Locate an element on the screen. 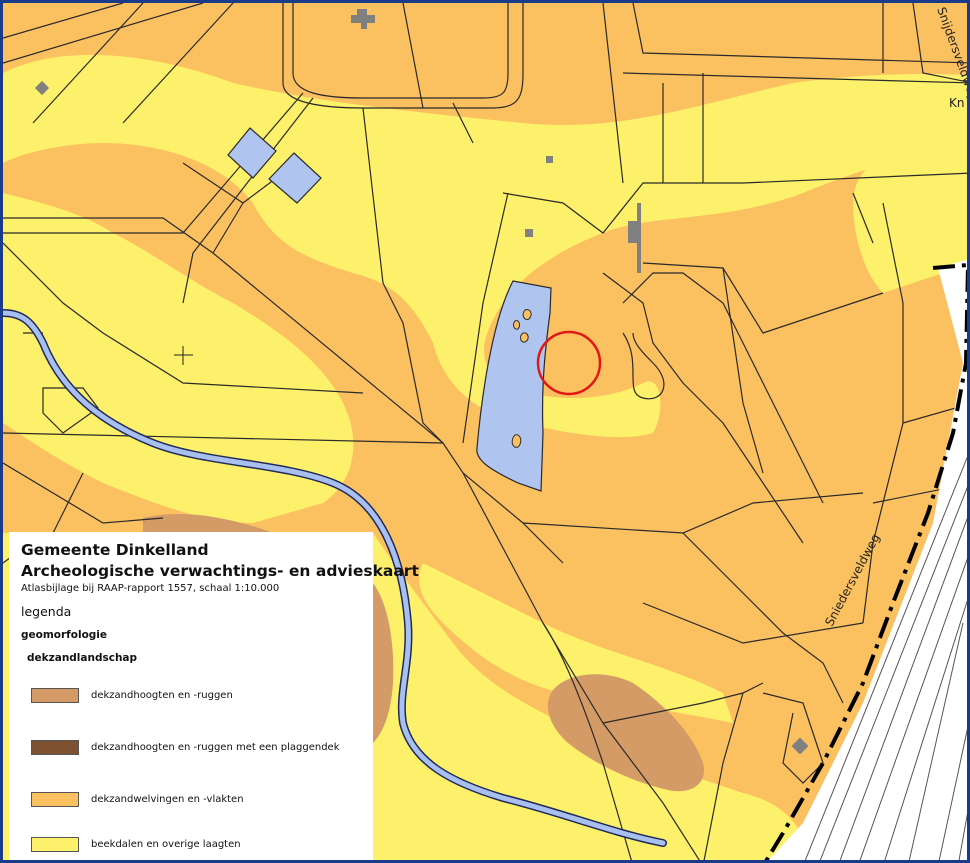  legend-item-label: beekdalen en overige laagten is located at coordinates (166, 844).